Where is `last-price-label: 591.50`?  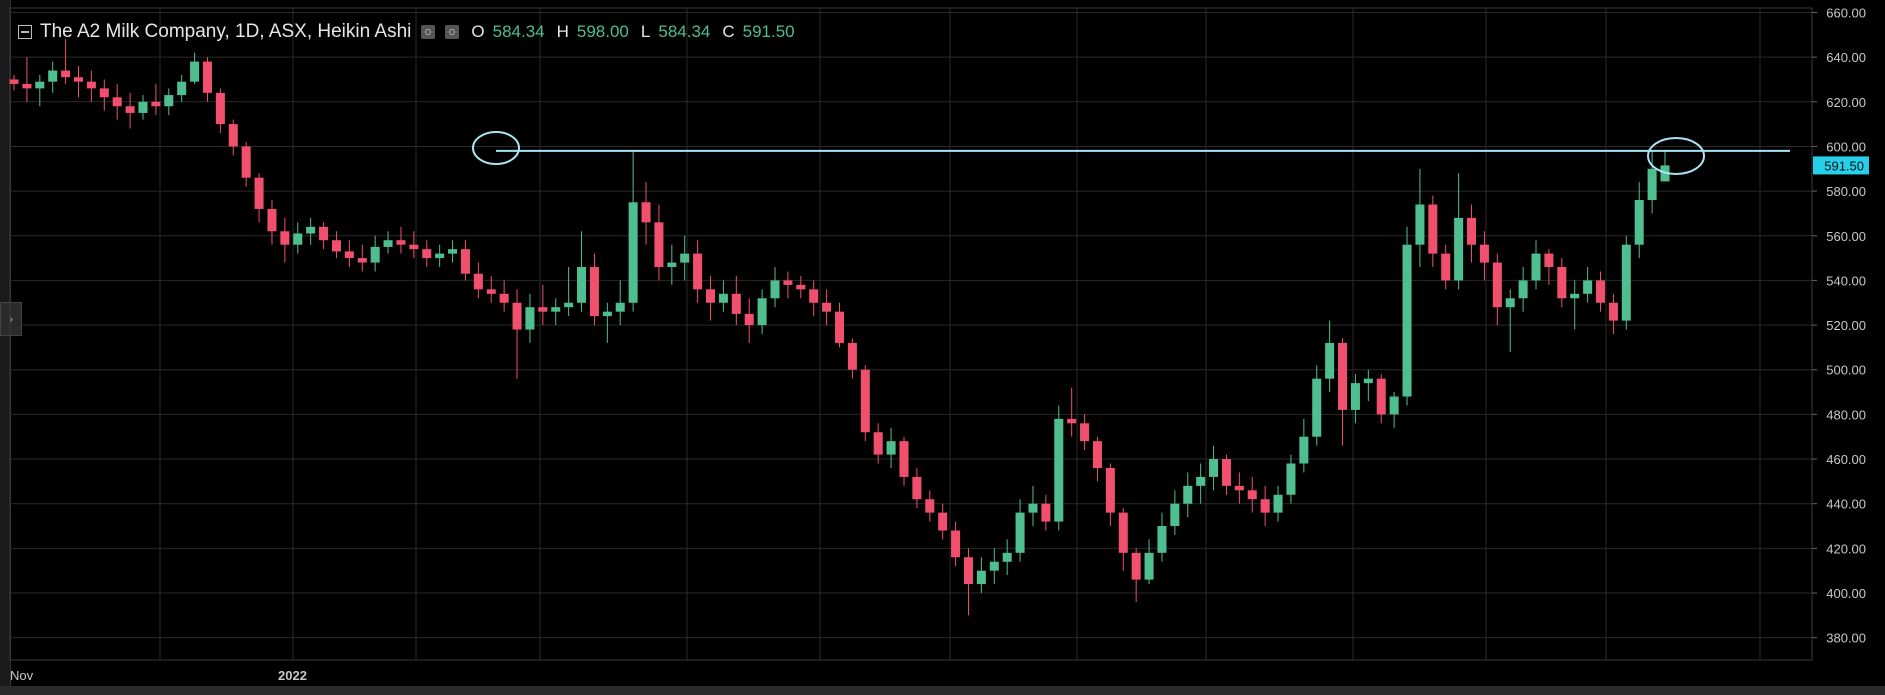 last-price-label: 591.50 is located at coordinates (1844, 165).